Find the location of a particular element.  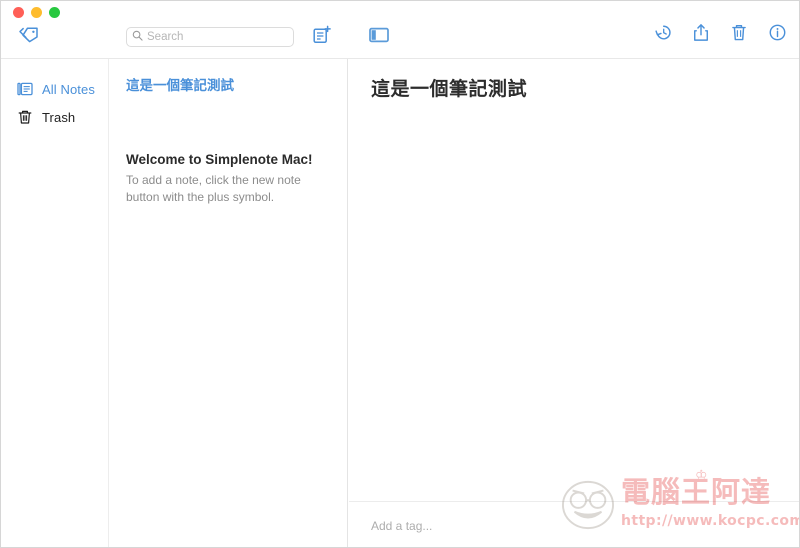

info-button is located at coordinates (777, 35).